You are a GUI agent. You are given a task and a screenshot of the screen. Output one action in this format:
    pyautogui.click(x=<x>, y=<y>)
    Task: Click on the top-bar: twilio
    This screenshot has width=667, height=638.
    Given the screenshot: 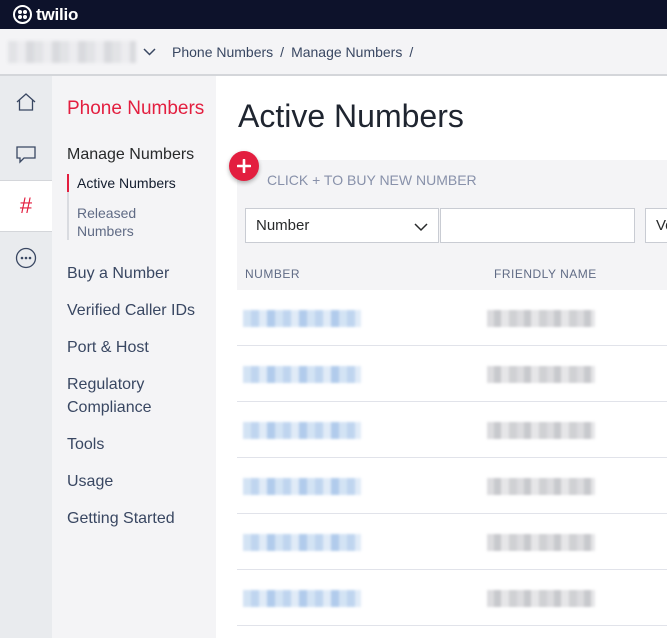 What is the action you would take?
    pyautogui.click(x=333, y=14)
    